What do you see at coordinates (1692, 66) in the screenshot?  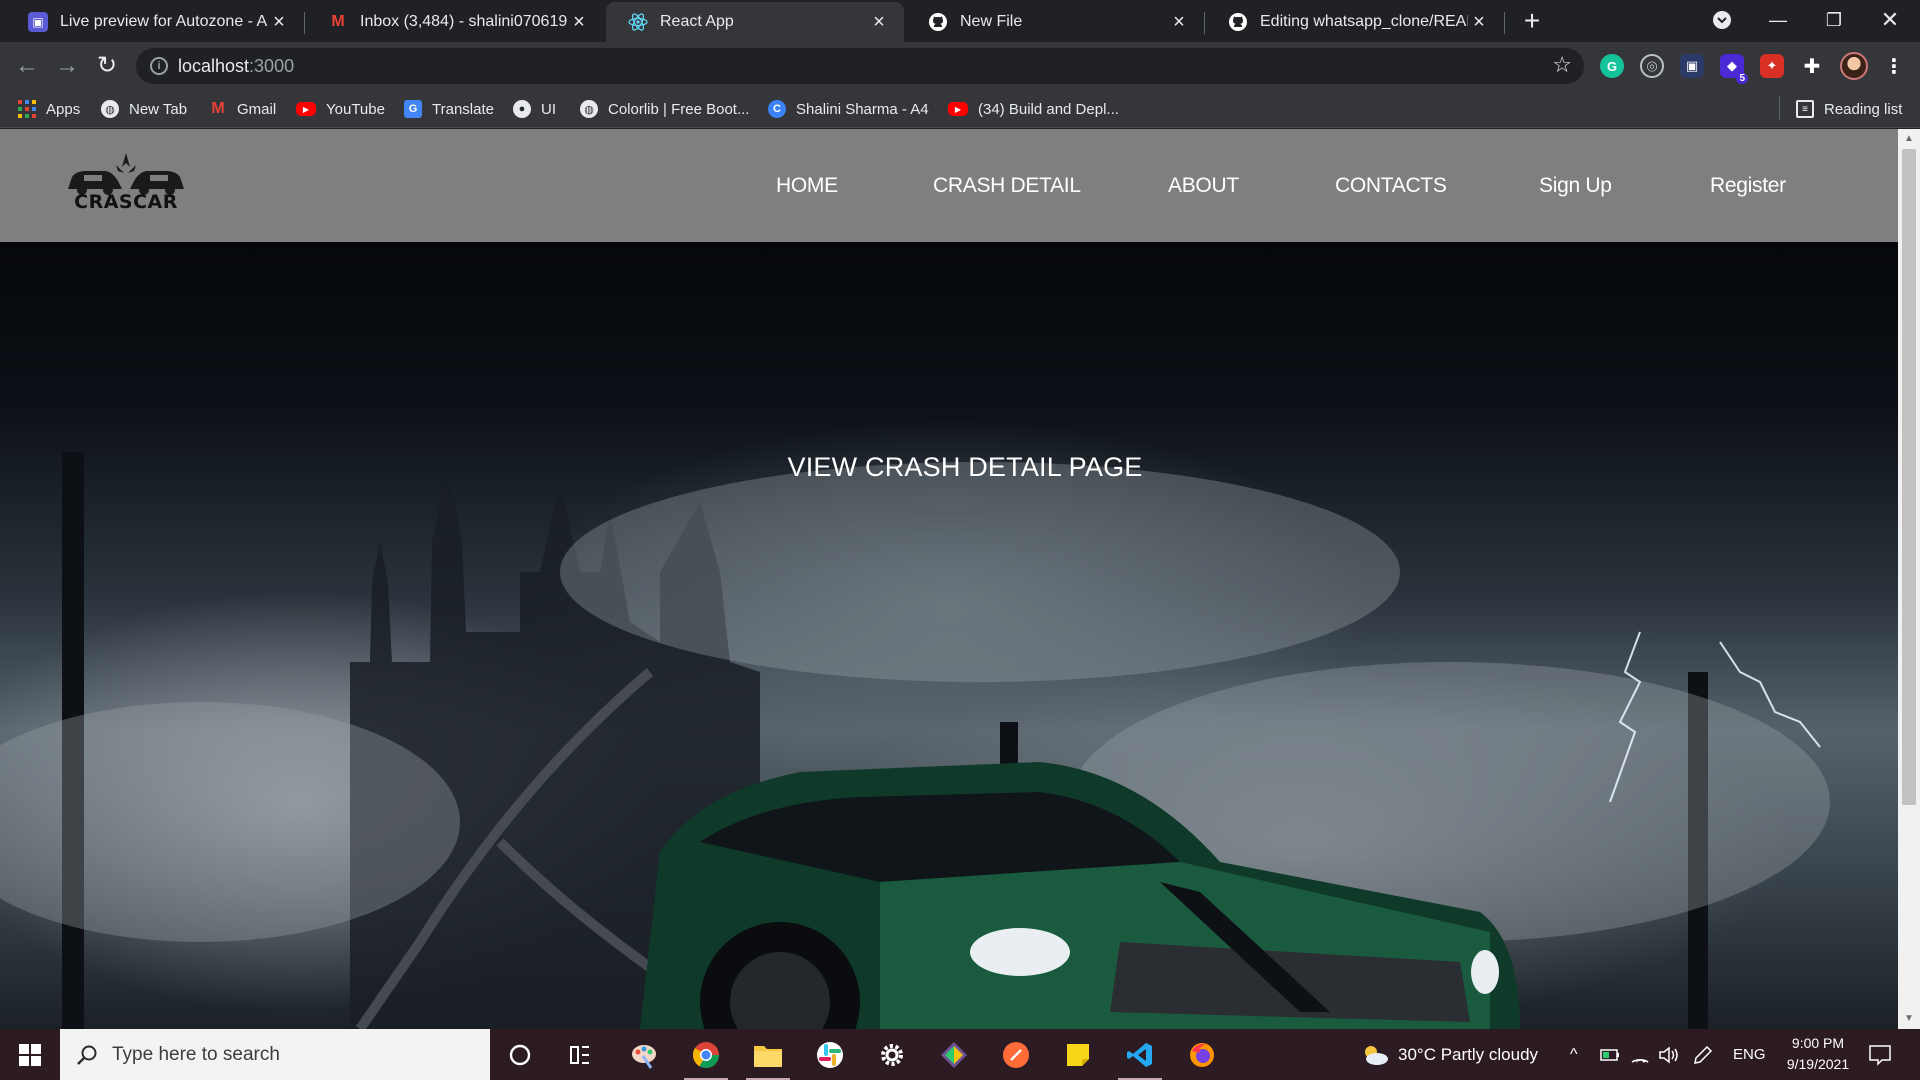 I see `camera-extension-icon: ▣` at bounding box center [1692, 66].